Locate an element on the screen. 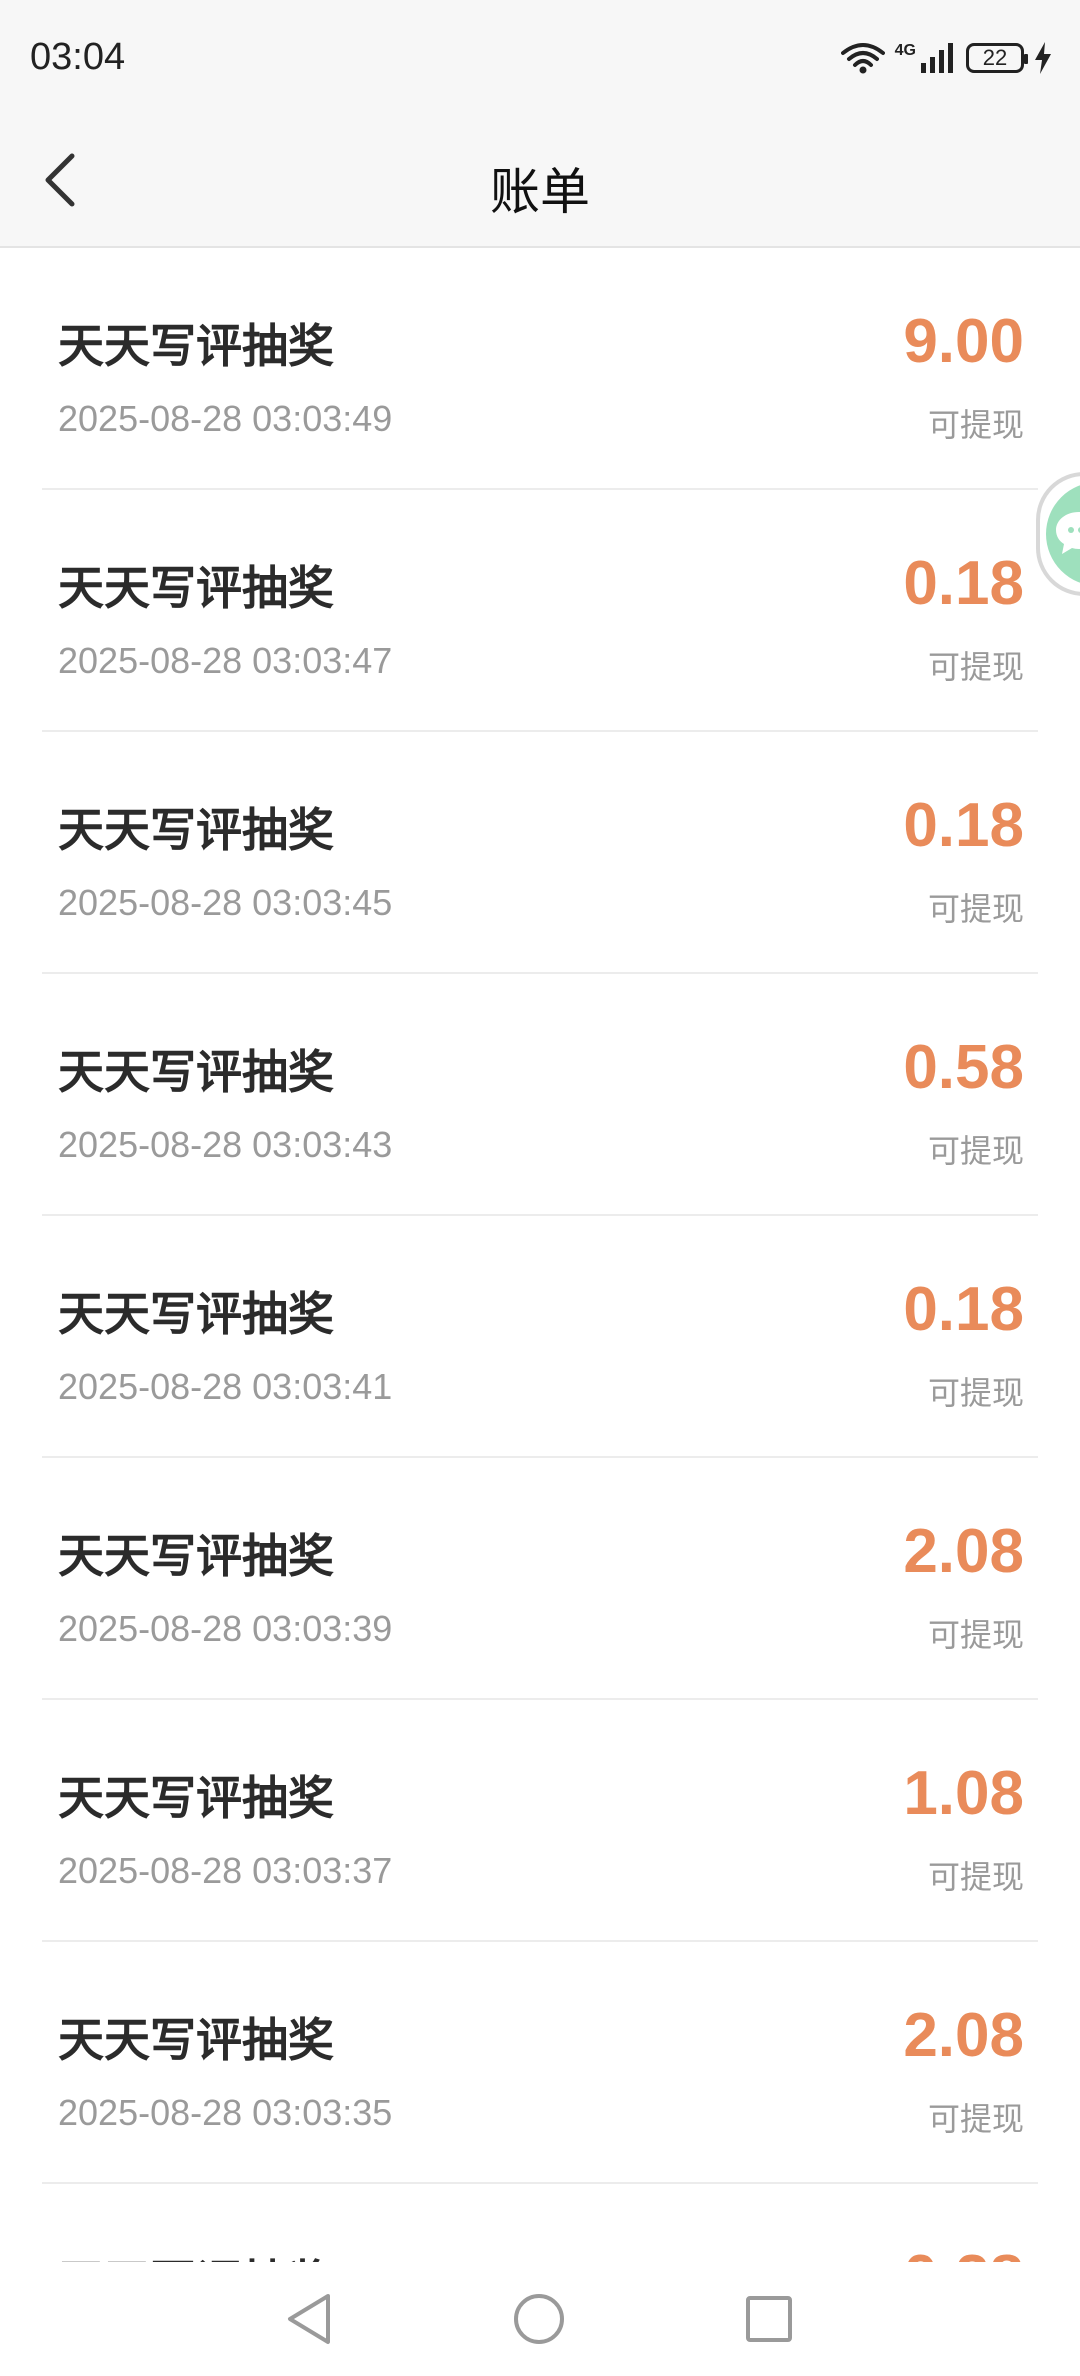  nav-recents-button is located at coordinates (769, 2319).